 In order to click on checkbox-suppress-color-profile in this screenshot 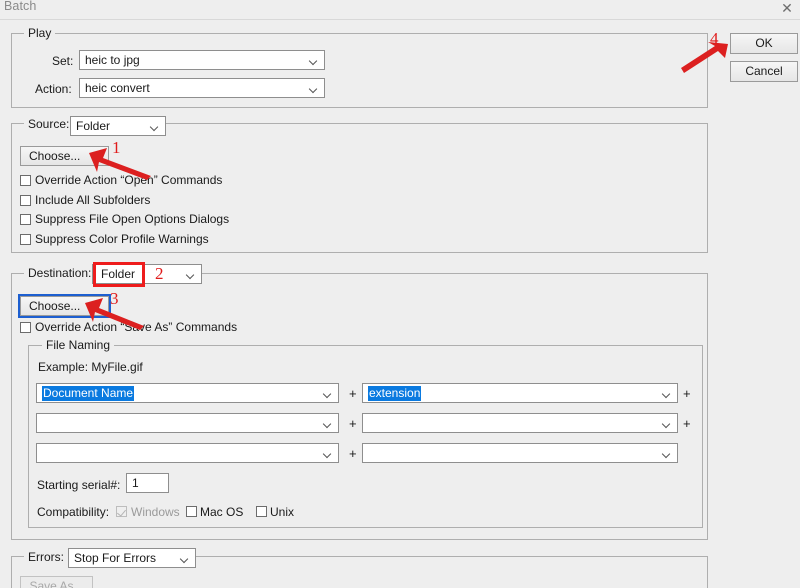, I will do `click(25, 239)`.